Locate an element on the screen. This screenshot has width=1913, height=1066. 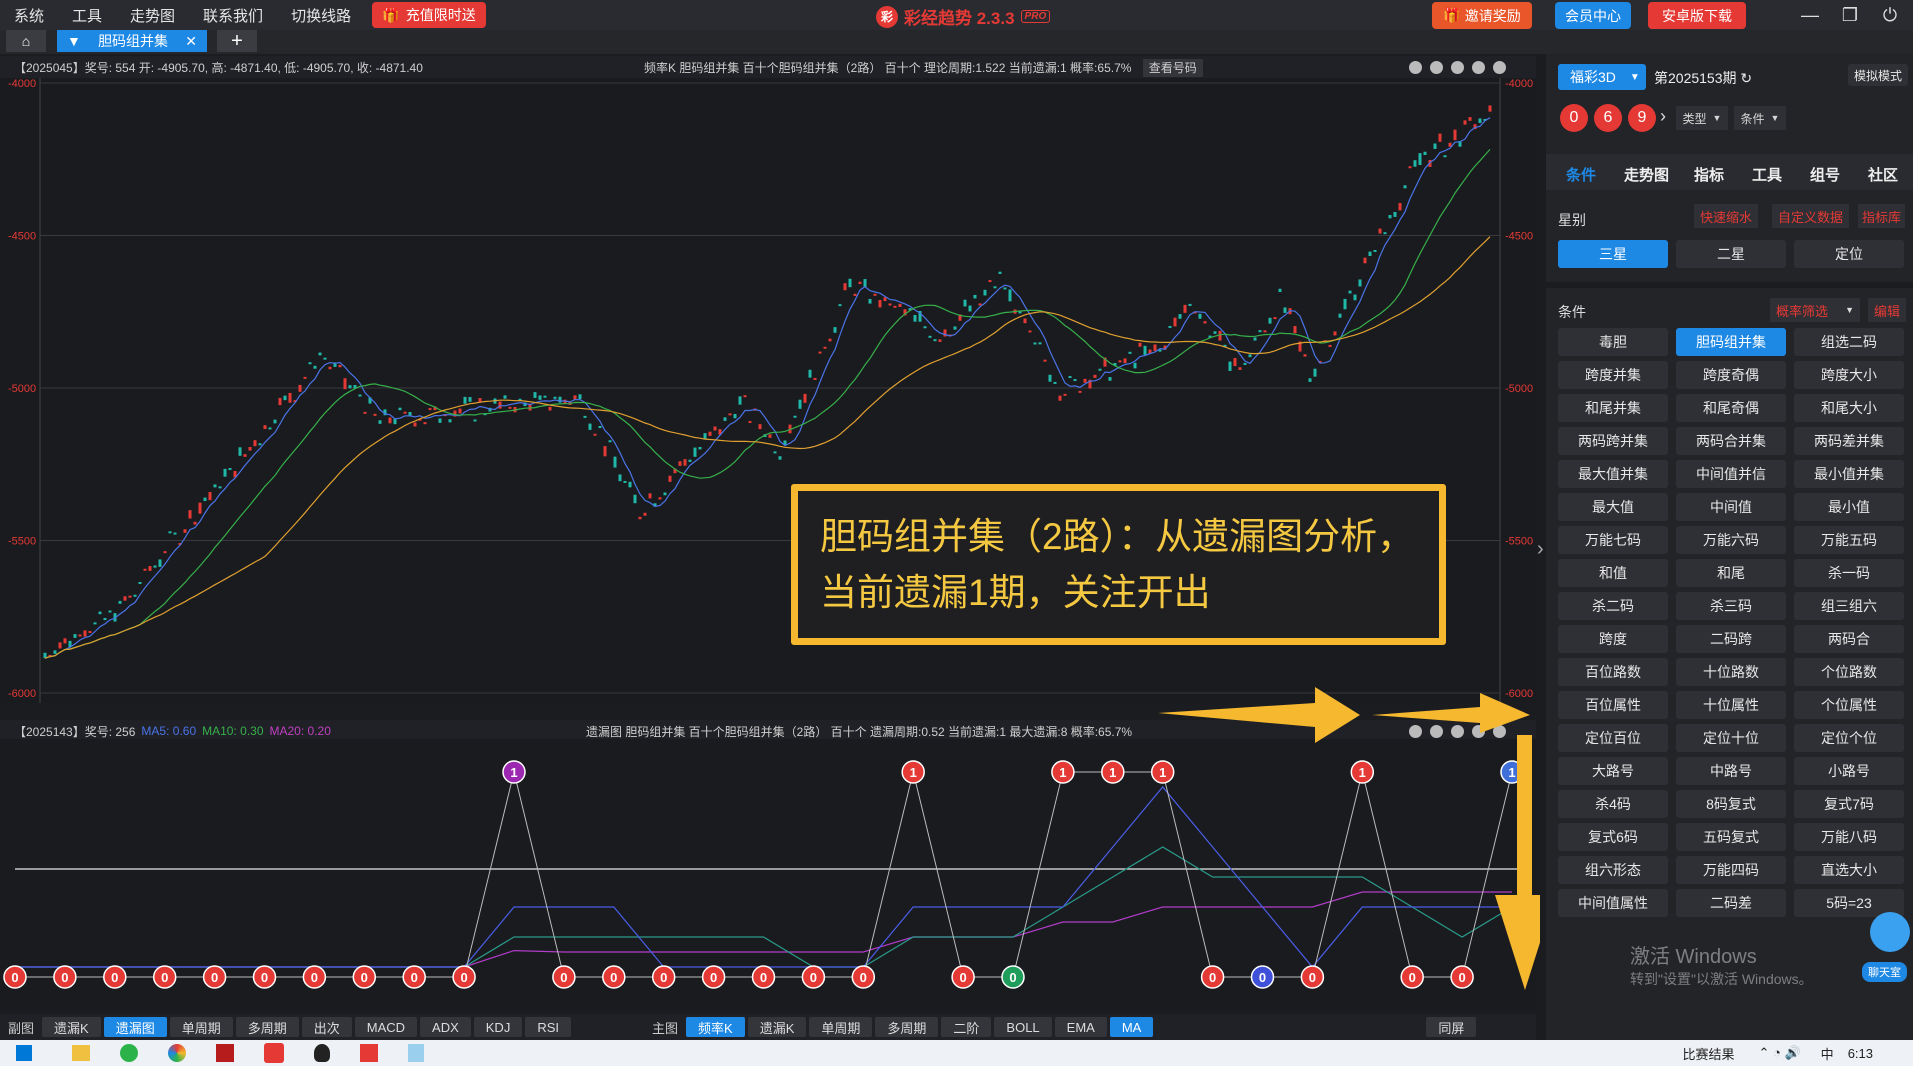
explorer-icon is located at coordinates (81, 1053).